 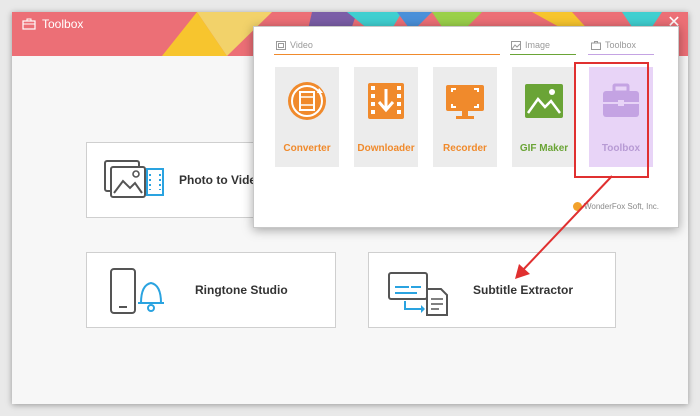 I want to click on subtitle-extractor-card: Subtitle Extractor, so click(x=492, y=290).